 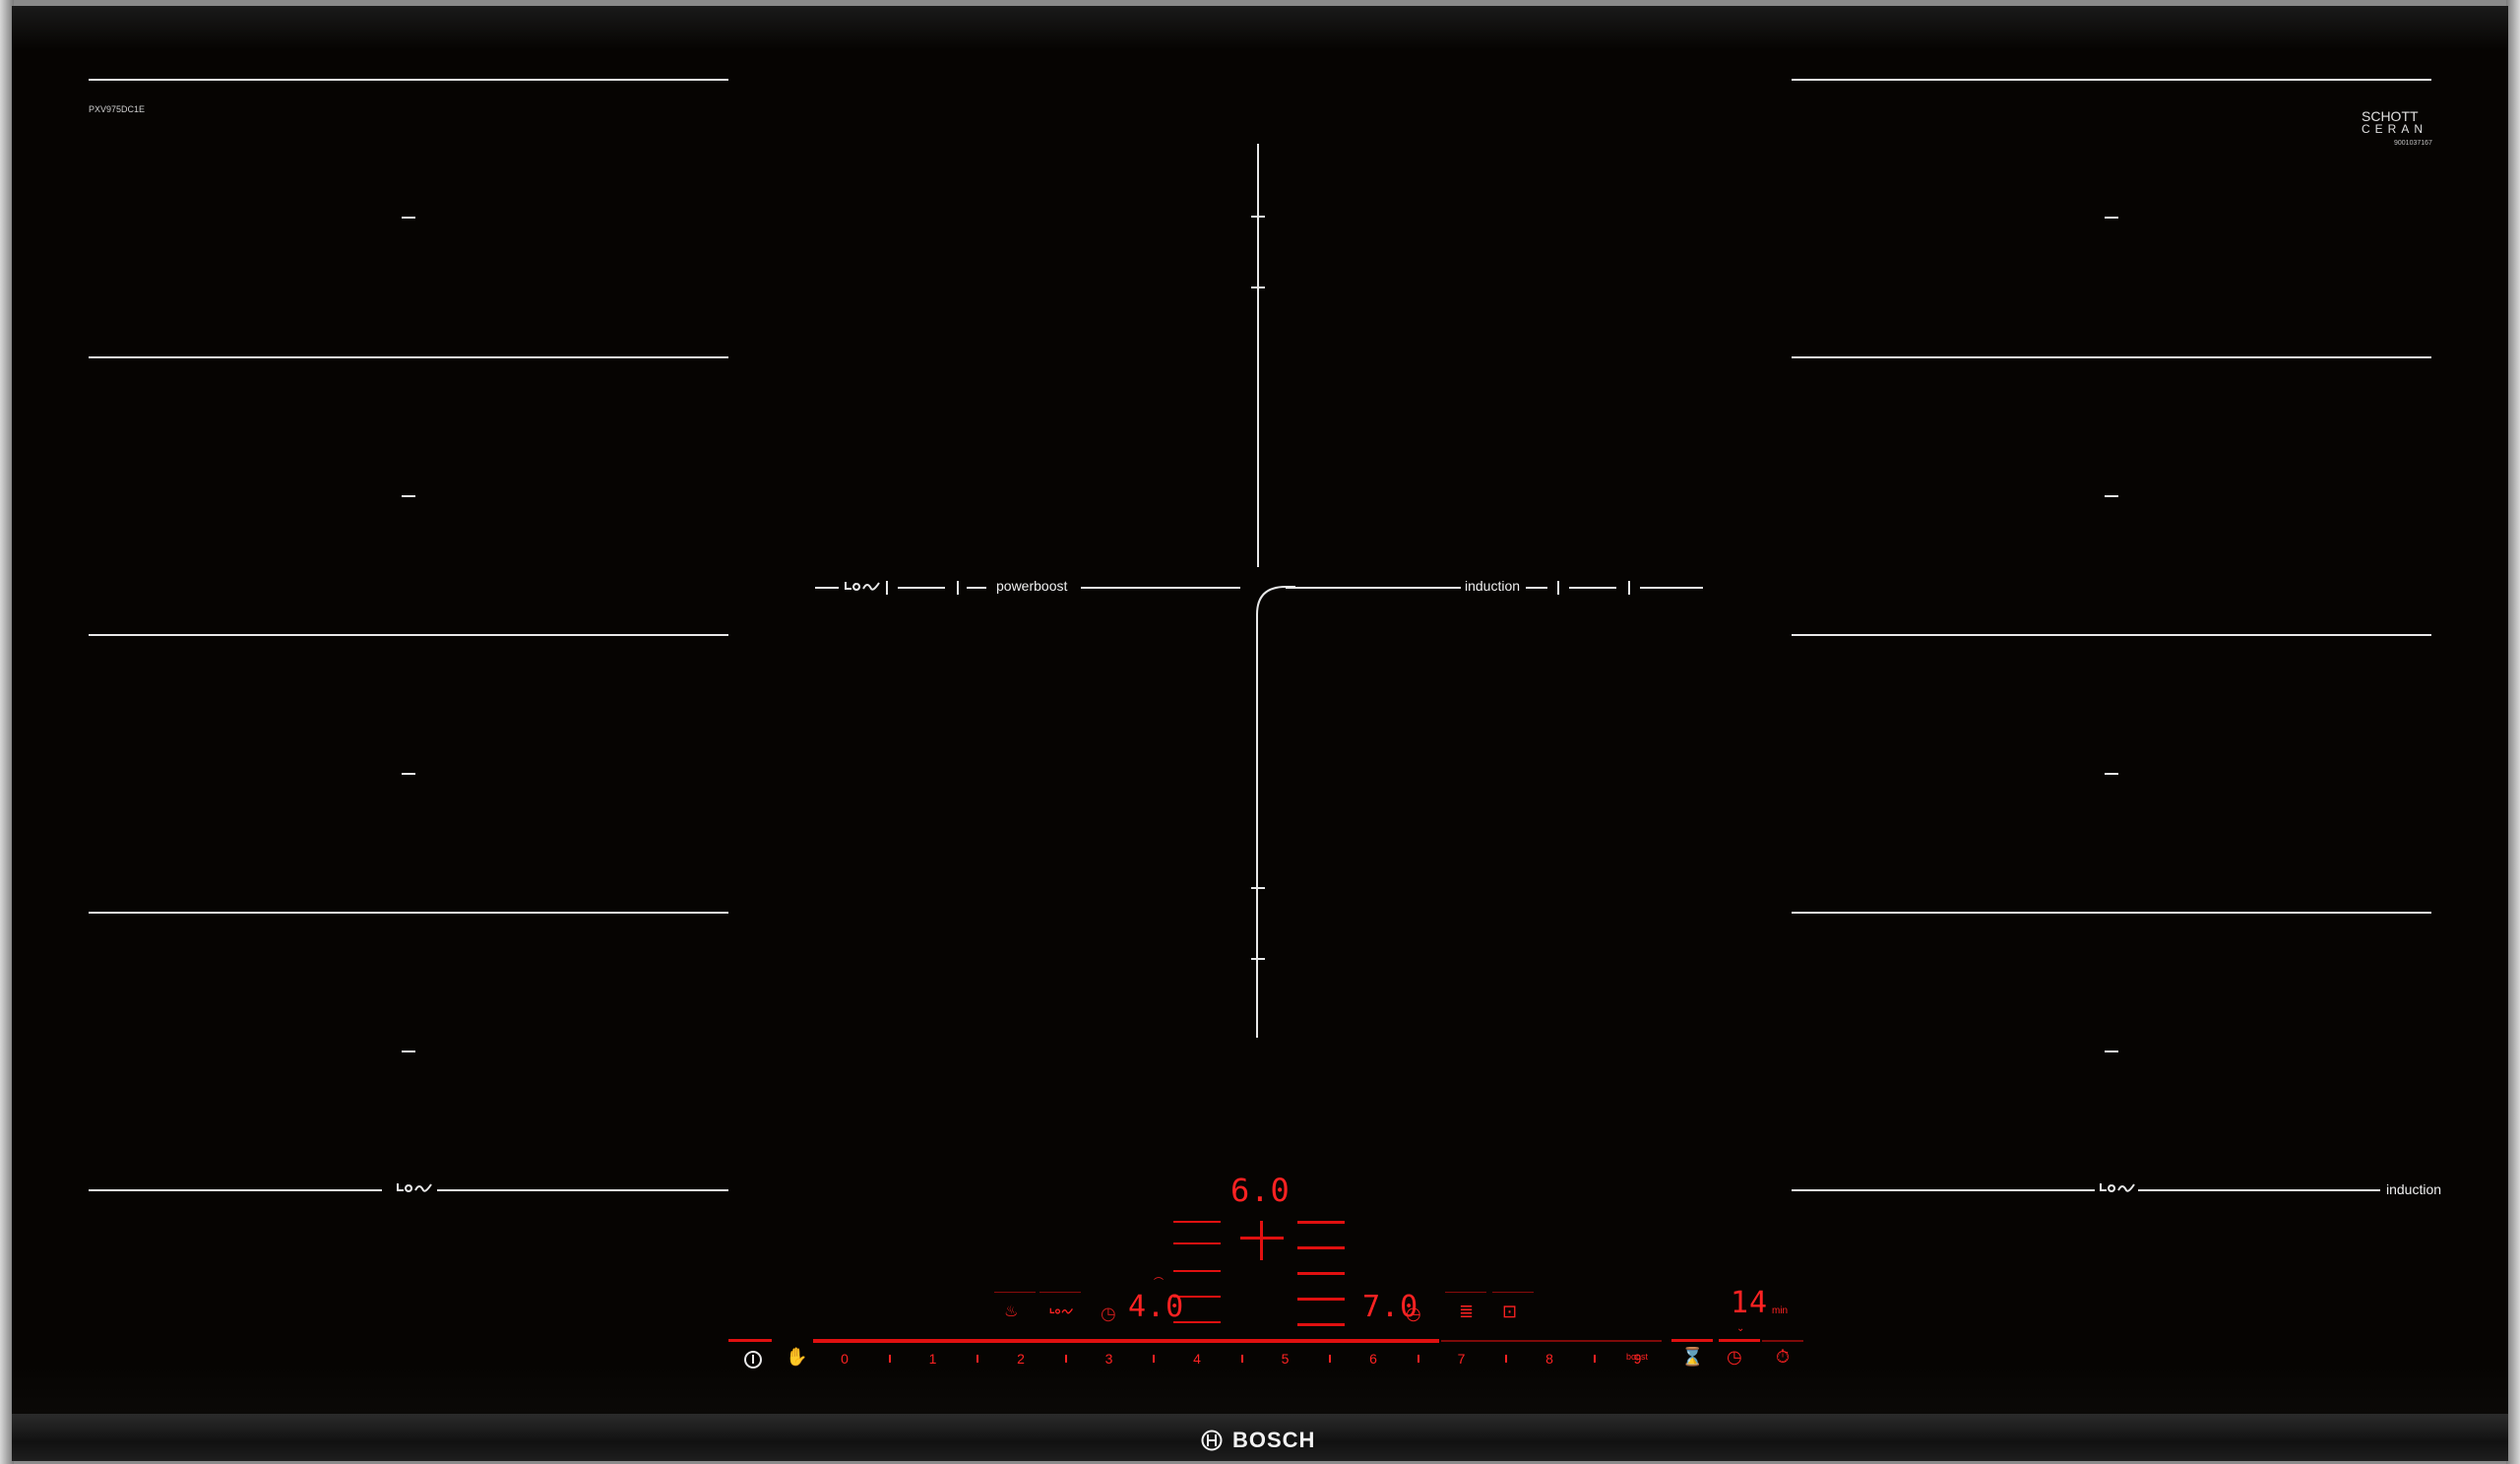 What do you see at coordinates (1197, 1359) in the screenshot?
I see `scale-number-4: 4` at bounding box center [1197, 1359].